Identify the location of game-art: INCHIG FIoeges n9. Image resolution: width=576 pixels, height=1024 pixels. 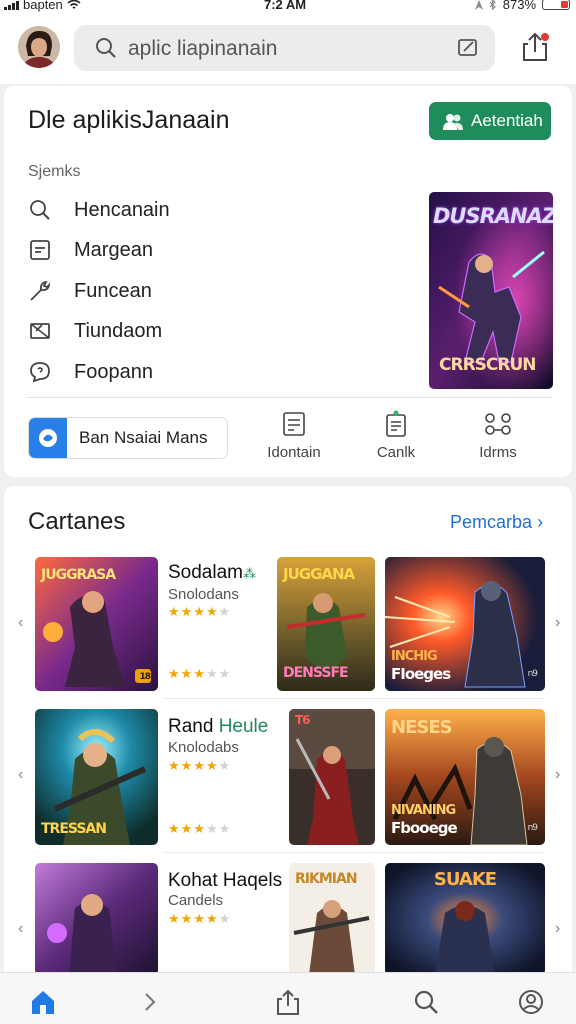
(465, 624).